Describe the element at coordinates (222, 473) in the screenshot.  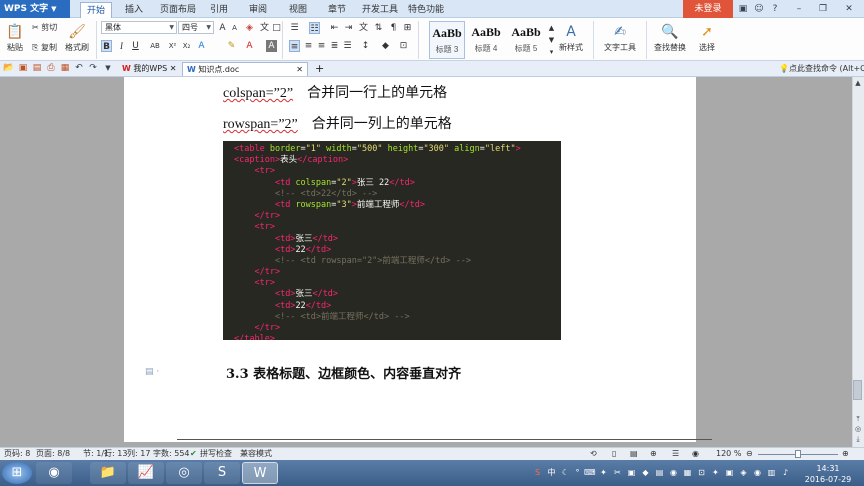
I see `taskbar-editor-icon: S` at that location.